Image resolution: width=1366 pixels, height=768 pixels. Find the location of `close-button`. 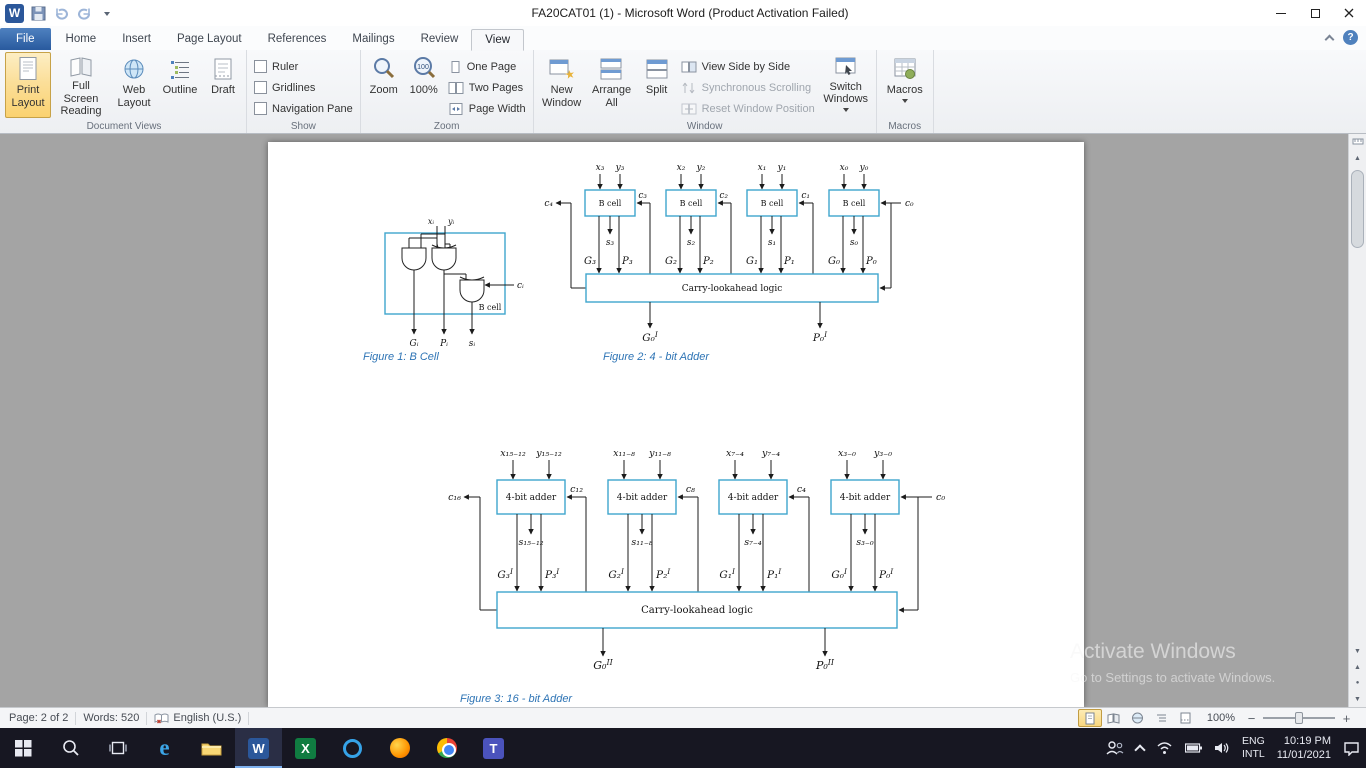

close-button is located at coordinates (1349, 13).